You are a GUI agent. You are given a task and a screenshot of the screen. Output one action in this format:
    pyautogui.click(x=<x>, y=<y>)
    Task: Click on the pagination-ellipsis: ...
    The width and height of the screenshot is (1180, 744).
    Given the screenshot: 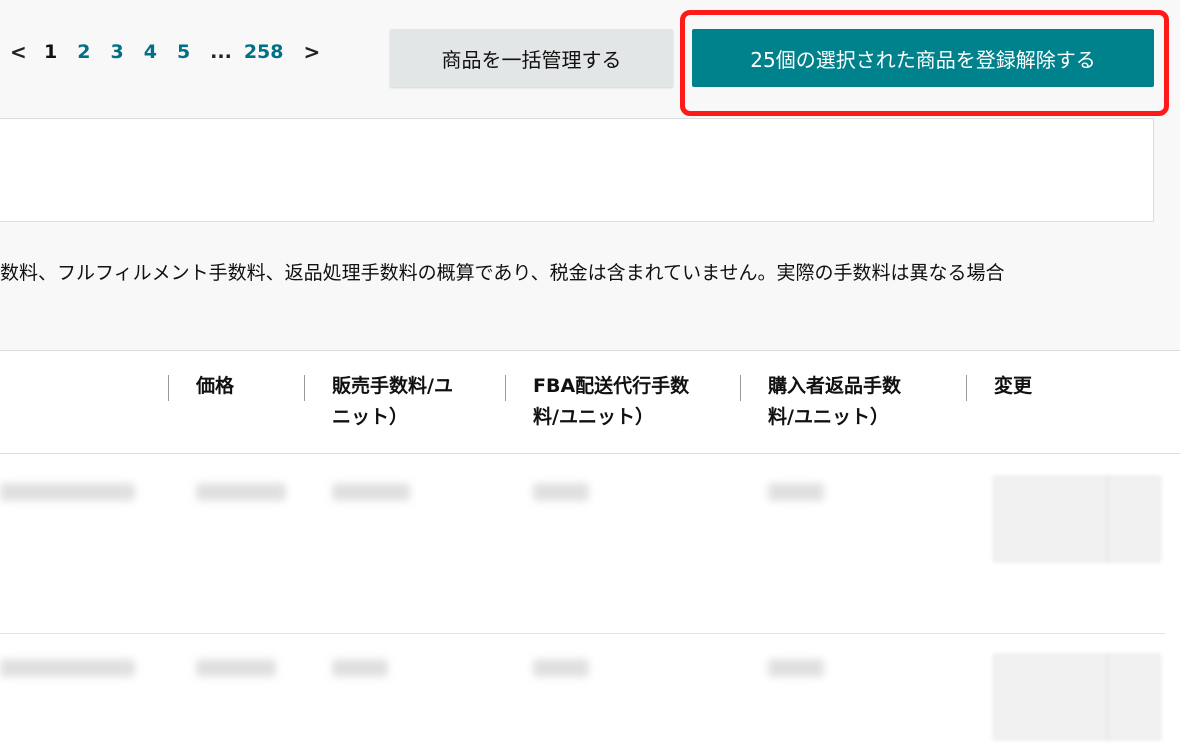 What is the action you would take?
    pyautogui.click(x=221, y=52)
    